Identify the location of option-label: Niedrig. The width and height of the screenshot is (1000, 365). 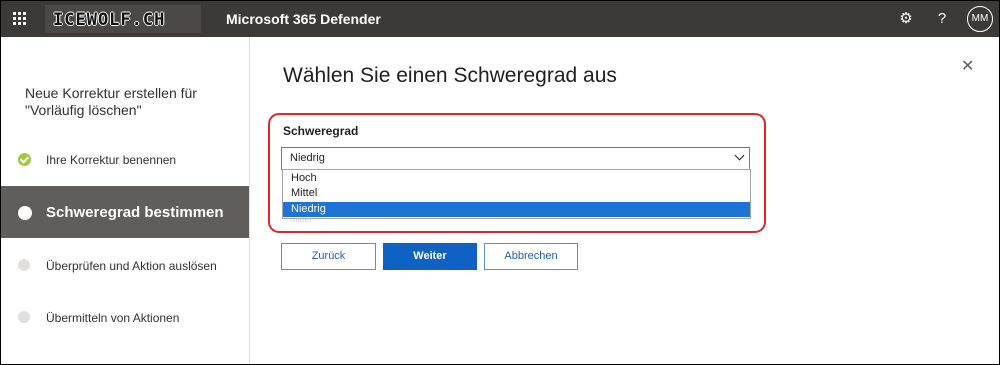
(308, 209).